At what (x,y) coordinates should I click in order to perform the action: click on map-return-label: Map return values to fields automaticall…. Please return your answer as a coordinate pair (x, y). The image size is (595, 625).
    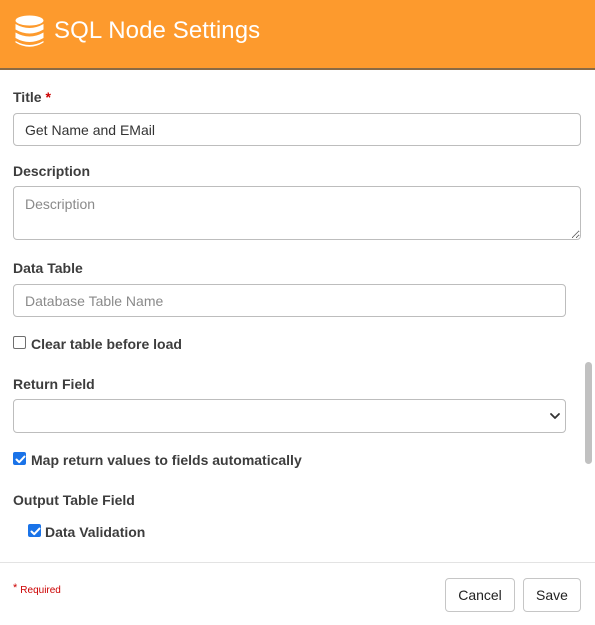
    Looking at the image, I should click on (166, 460).